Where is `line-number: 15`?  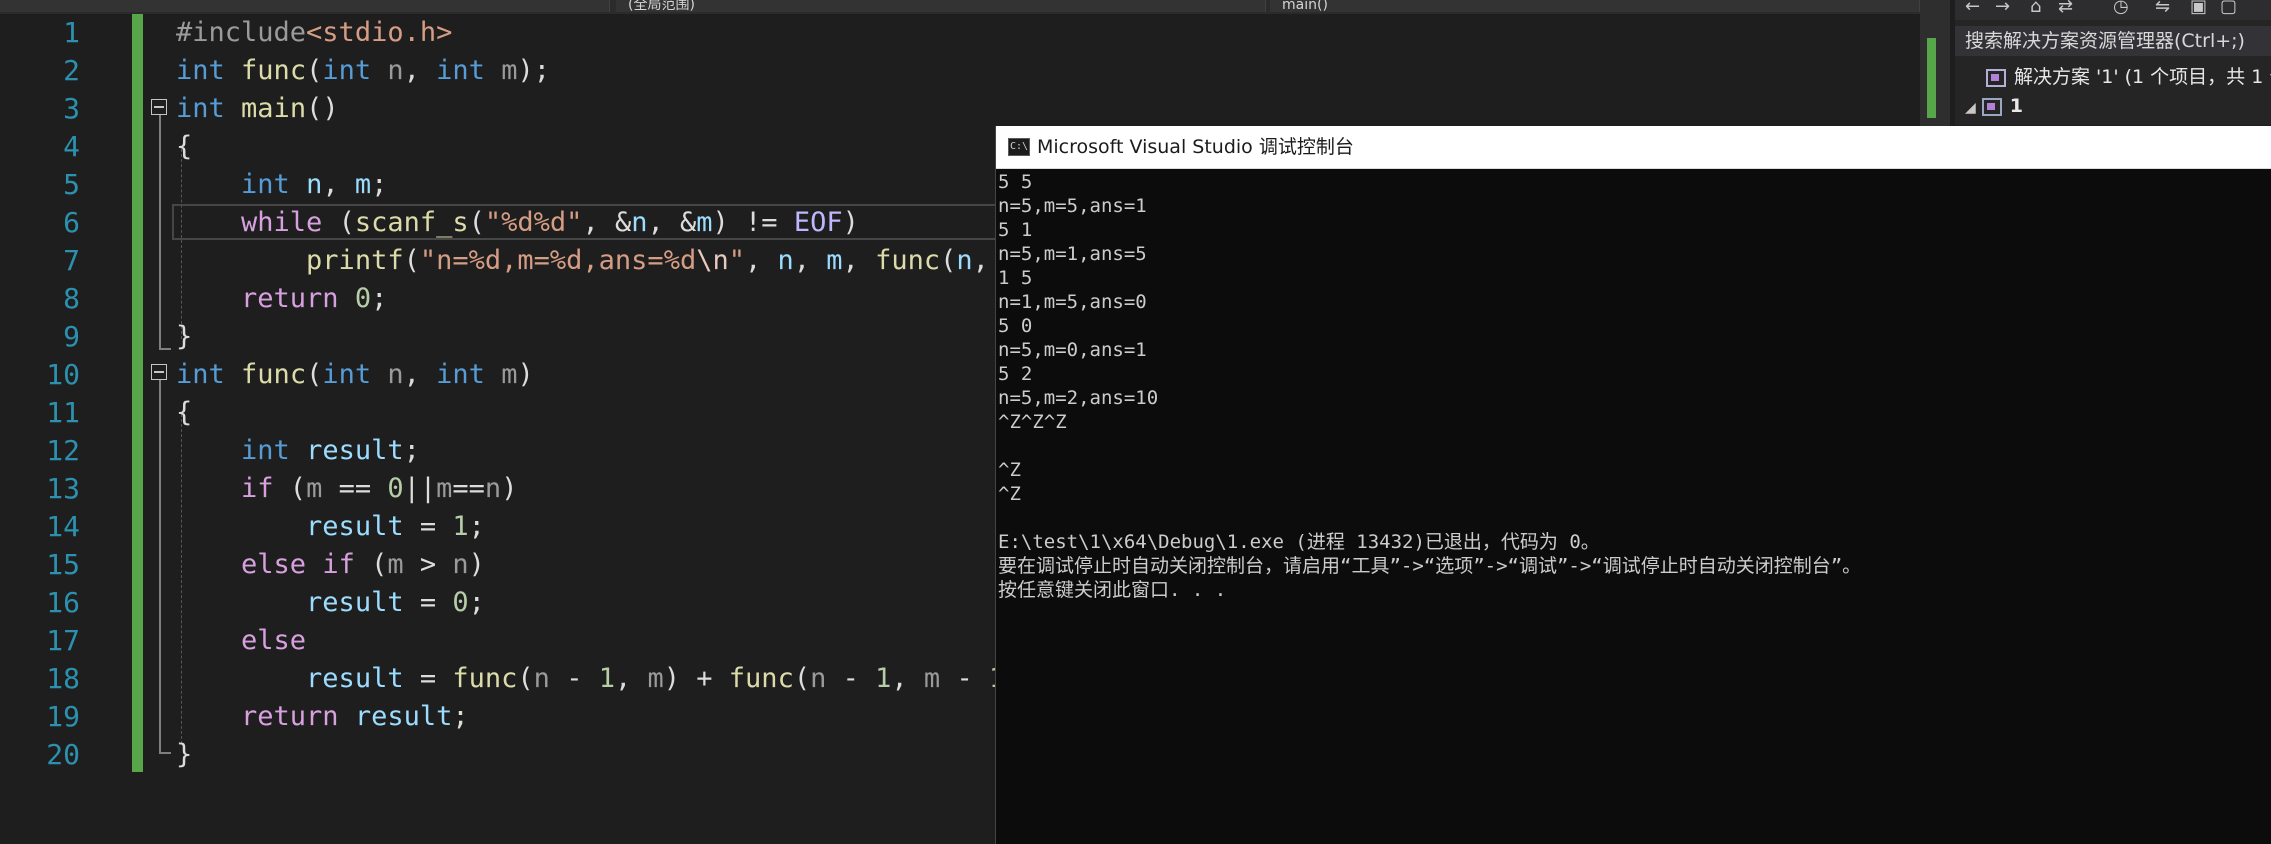
line-number: 15 is located at coordinates (63, 564).